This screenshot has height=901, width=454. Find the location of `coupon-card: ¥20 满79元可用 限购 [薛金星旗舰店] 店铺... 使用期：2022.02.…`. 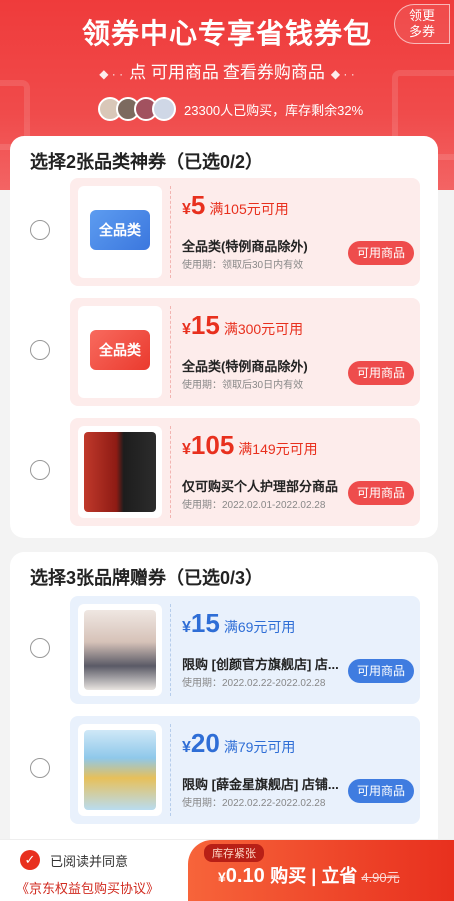

coupon-card: ¥20 满79元可用 限购 [薛金星旗舰店] 店铺... 使用期：2022.02.… is located at coordinates (245, 770).